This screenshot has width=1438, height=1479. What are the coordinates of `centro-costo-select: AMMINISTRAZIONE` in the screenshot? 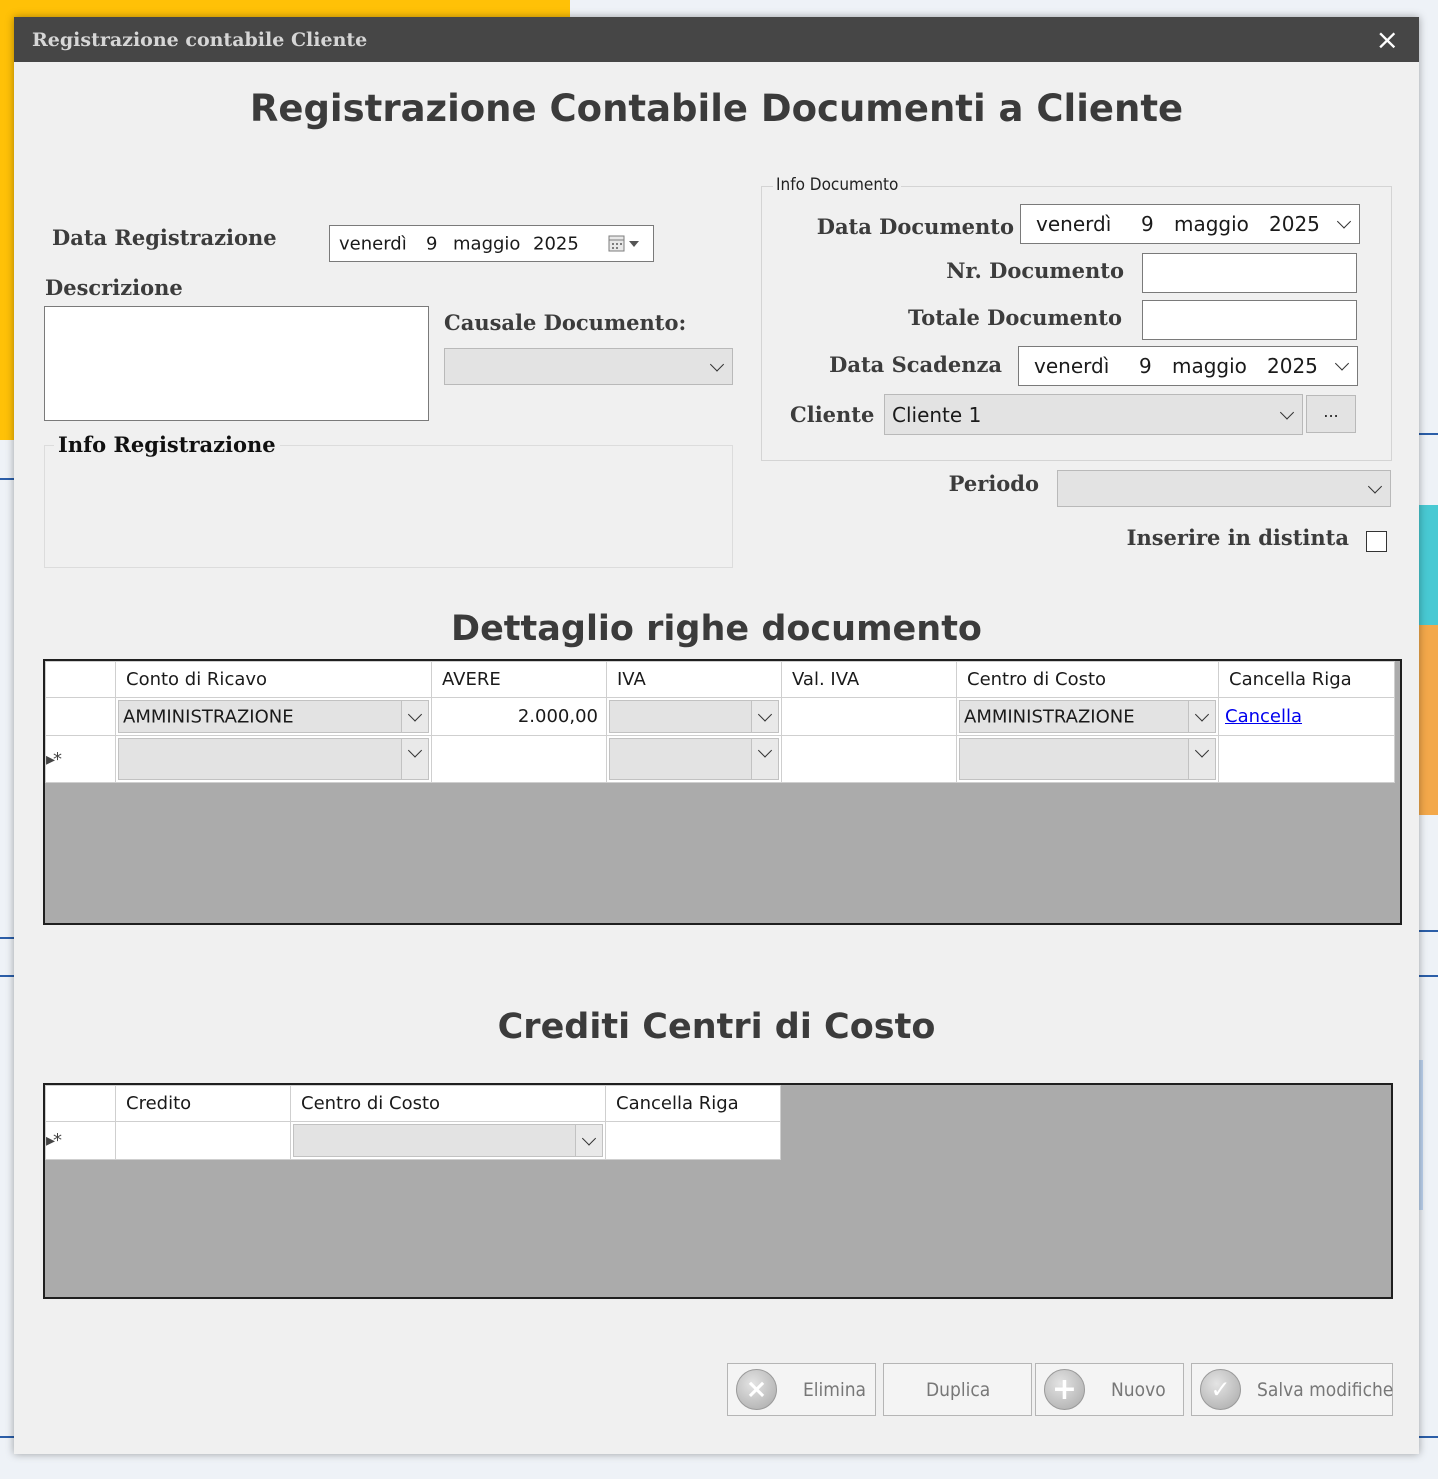 It's located at (1087, 716).